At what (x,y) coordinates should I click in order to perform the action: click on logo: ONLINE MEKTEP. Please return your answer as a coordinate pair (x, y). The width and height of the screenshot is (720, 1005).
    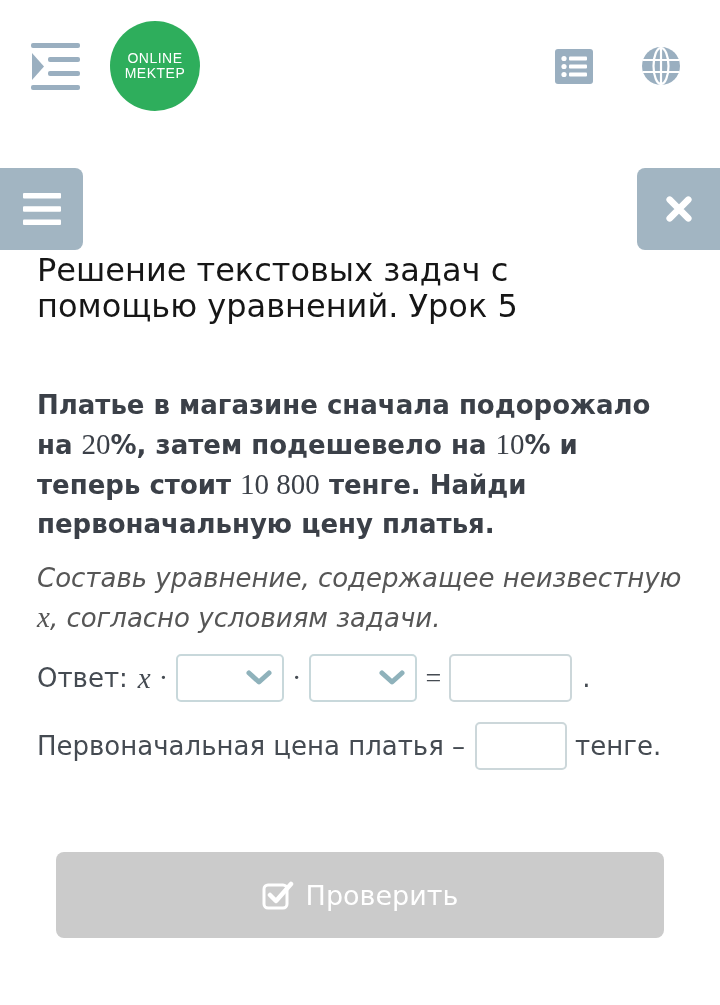
    Looking at the image, I should click on (155, 66).